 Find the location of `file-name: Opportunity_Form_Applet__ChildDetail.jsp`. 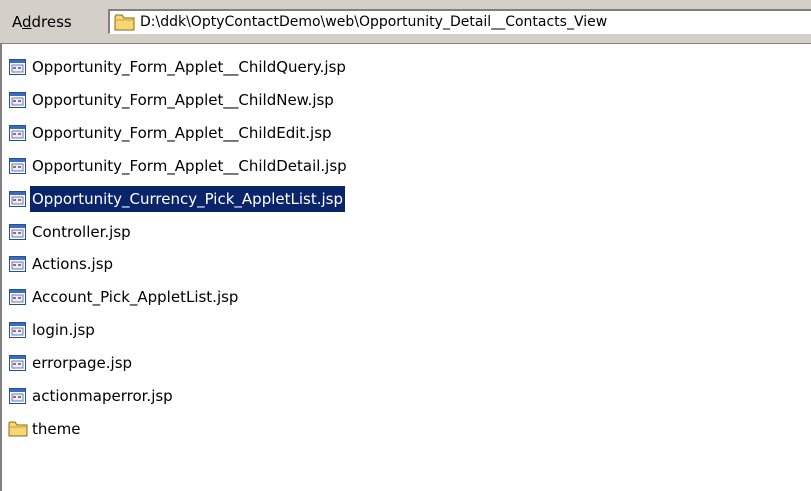

file-name: Opportunity_Form_Applet__ChildDetail.jsp is located at coordinates (189, 166).